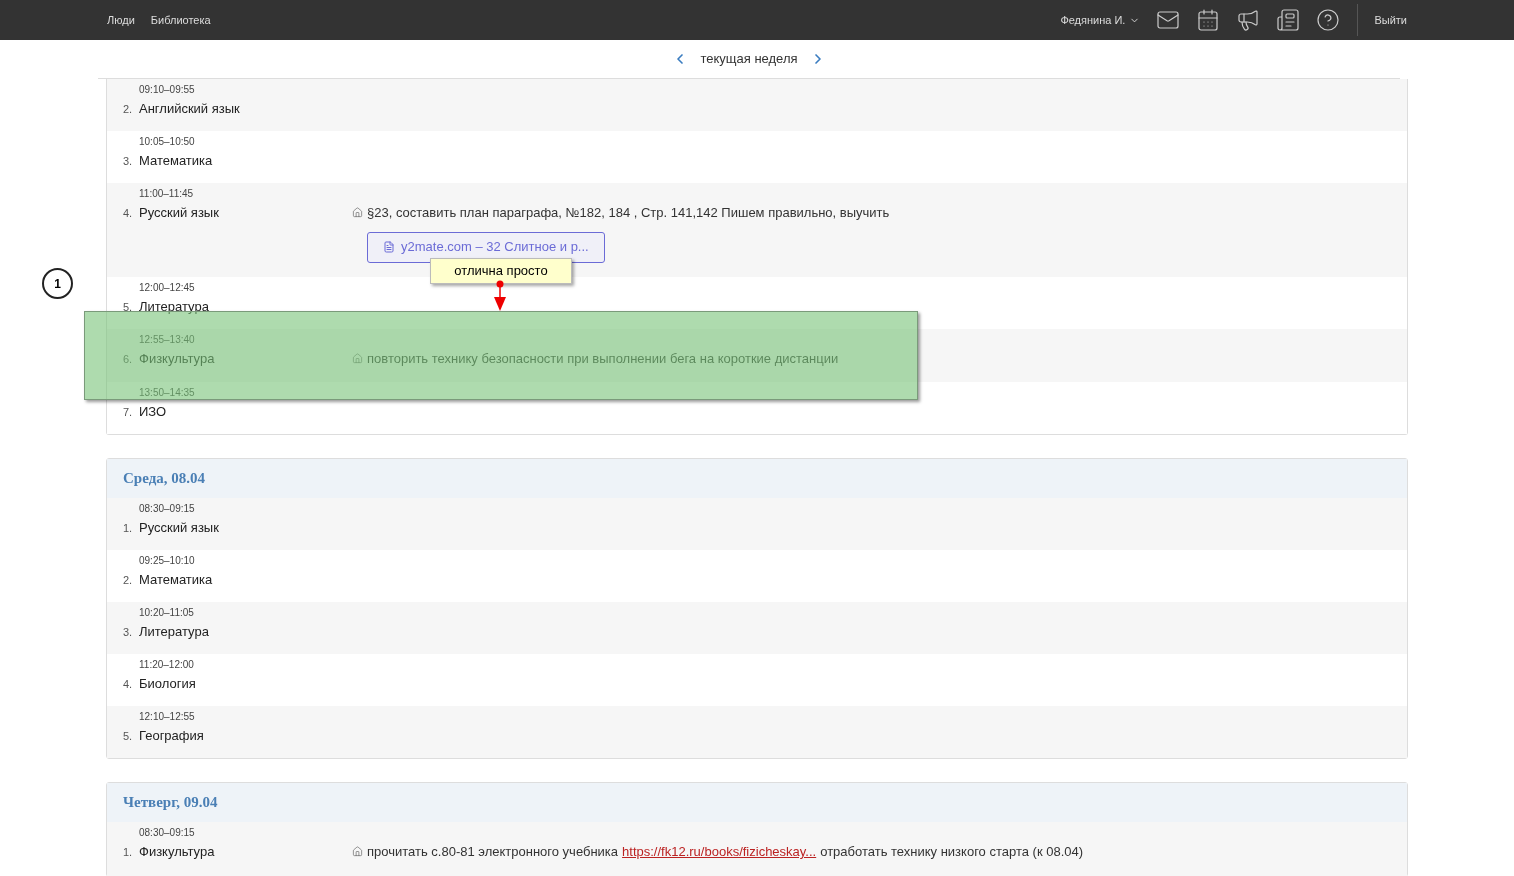 This screenshot has width=1514, height=876. What do you see at coordinates (1390, 20) in the screenshot?
I see `logout-button: Выйти` at bounding box center [1390, 20].